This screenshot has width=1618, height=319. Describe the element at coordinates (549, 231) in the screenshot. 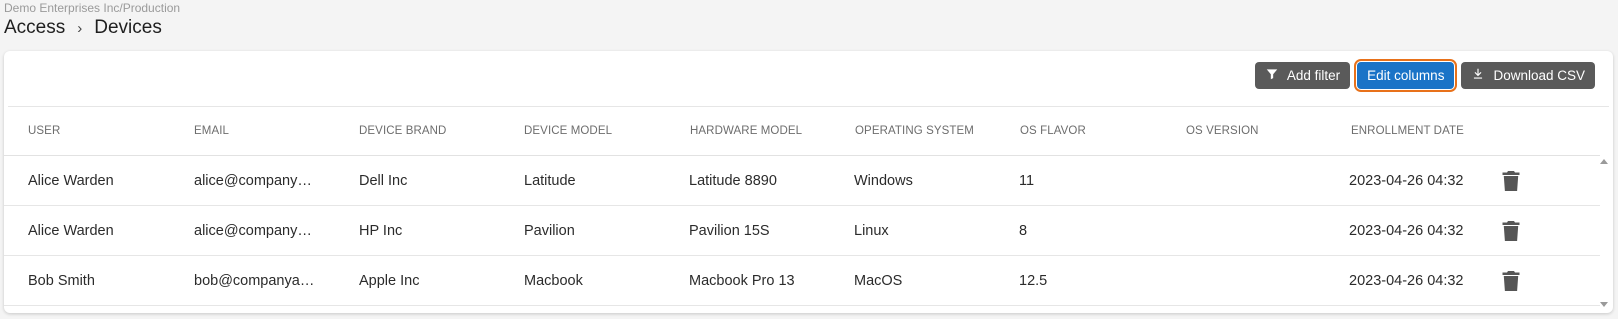

I see `cell-device-model: Pavilion` at that location.